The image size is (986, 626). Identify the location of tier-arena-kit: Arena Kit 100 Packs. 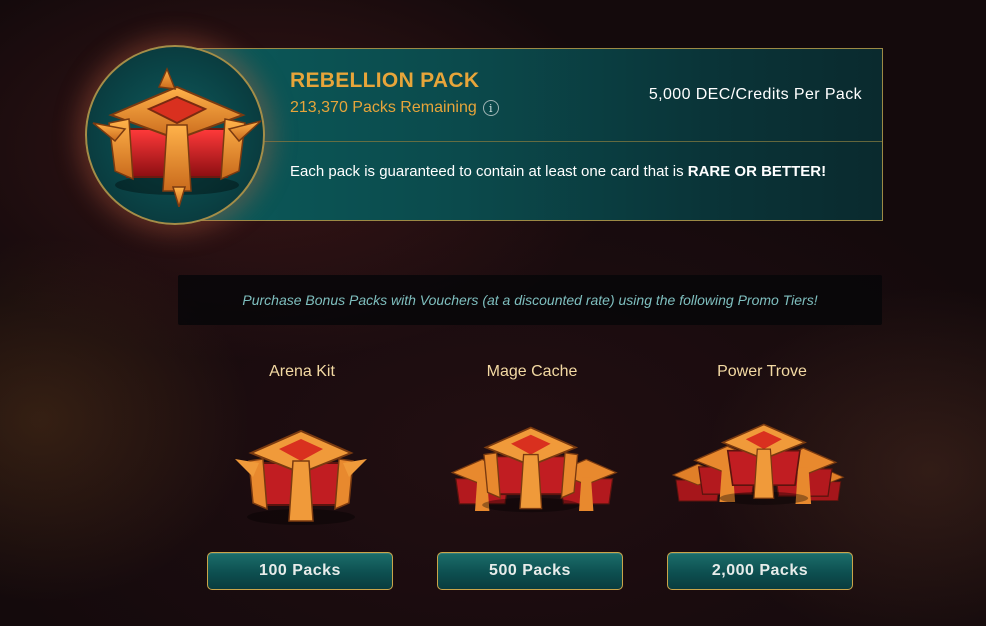
(302, 479).